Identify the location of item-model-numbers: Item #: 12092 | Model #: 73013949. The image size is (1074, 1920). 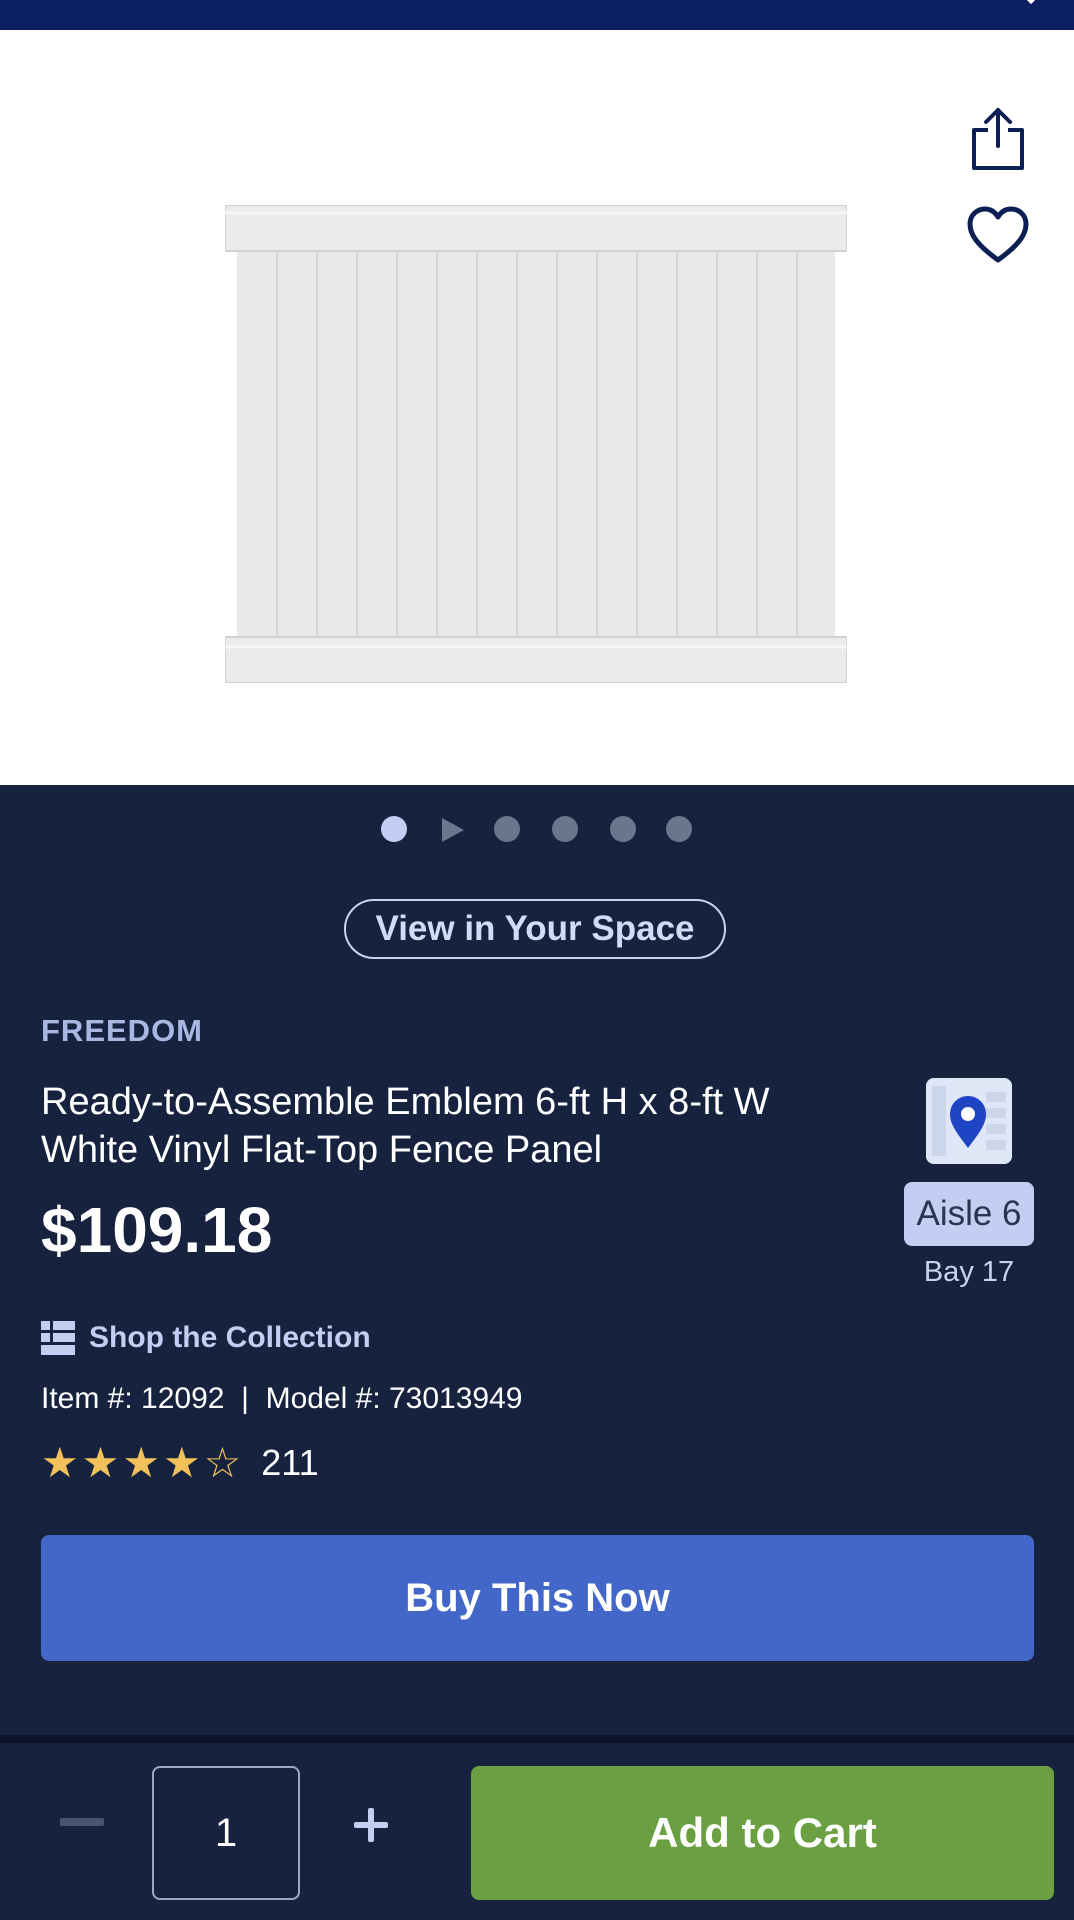
(282, 1398).